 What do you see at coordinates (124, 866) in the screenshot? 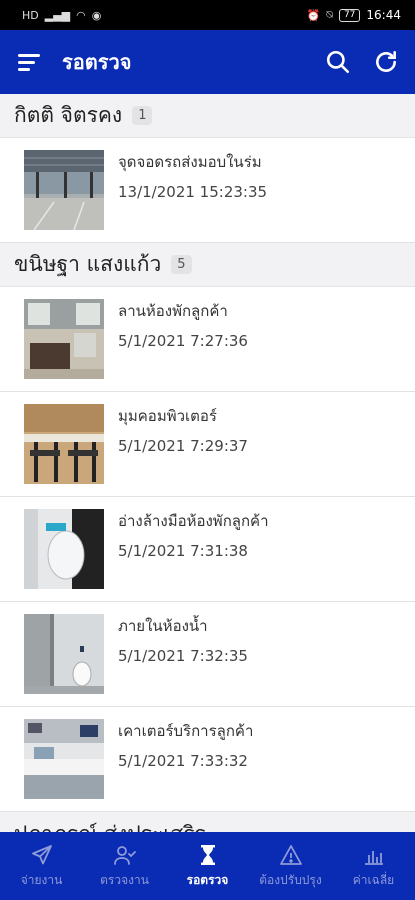
I see `nav-item-review: ตรวจงาน` at bounding box center [124, 866].